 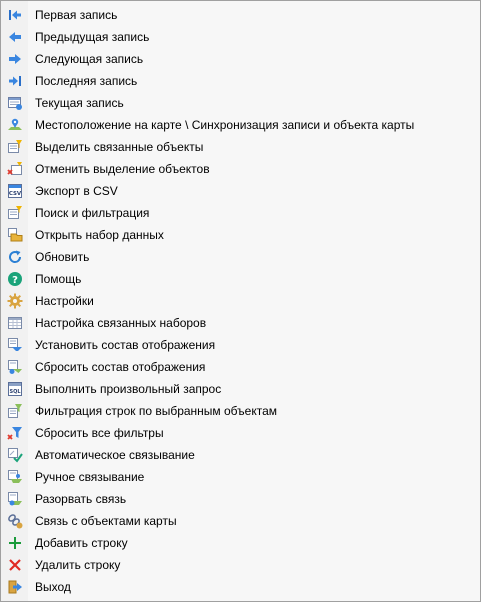 I want to click on set-display-icon, so click(x=15, y=345).